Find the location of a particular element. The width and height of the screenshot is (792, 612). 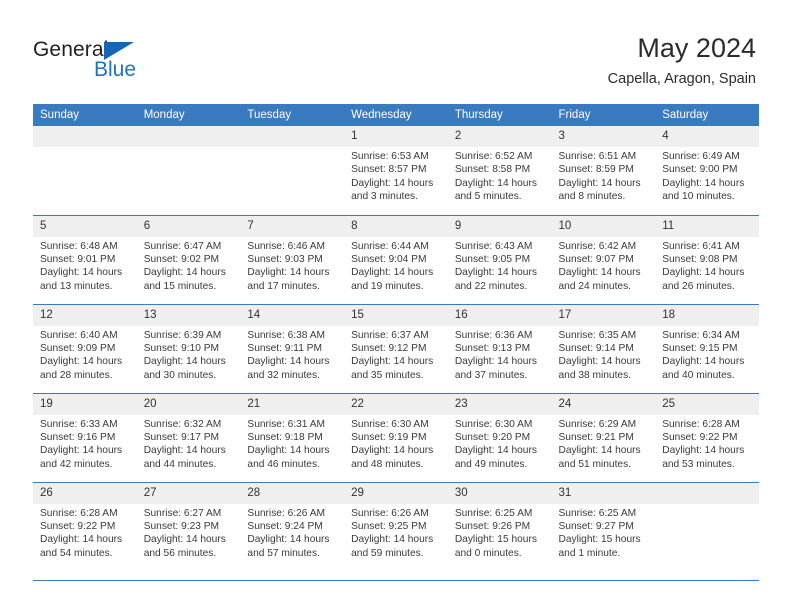

sunrise-text: Sunrise: 6:41 AM is located at coordinates (701, 246).